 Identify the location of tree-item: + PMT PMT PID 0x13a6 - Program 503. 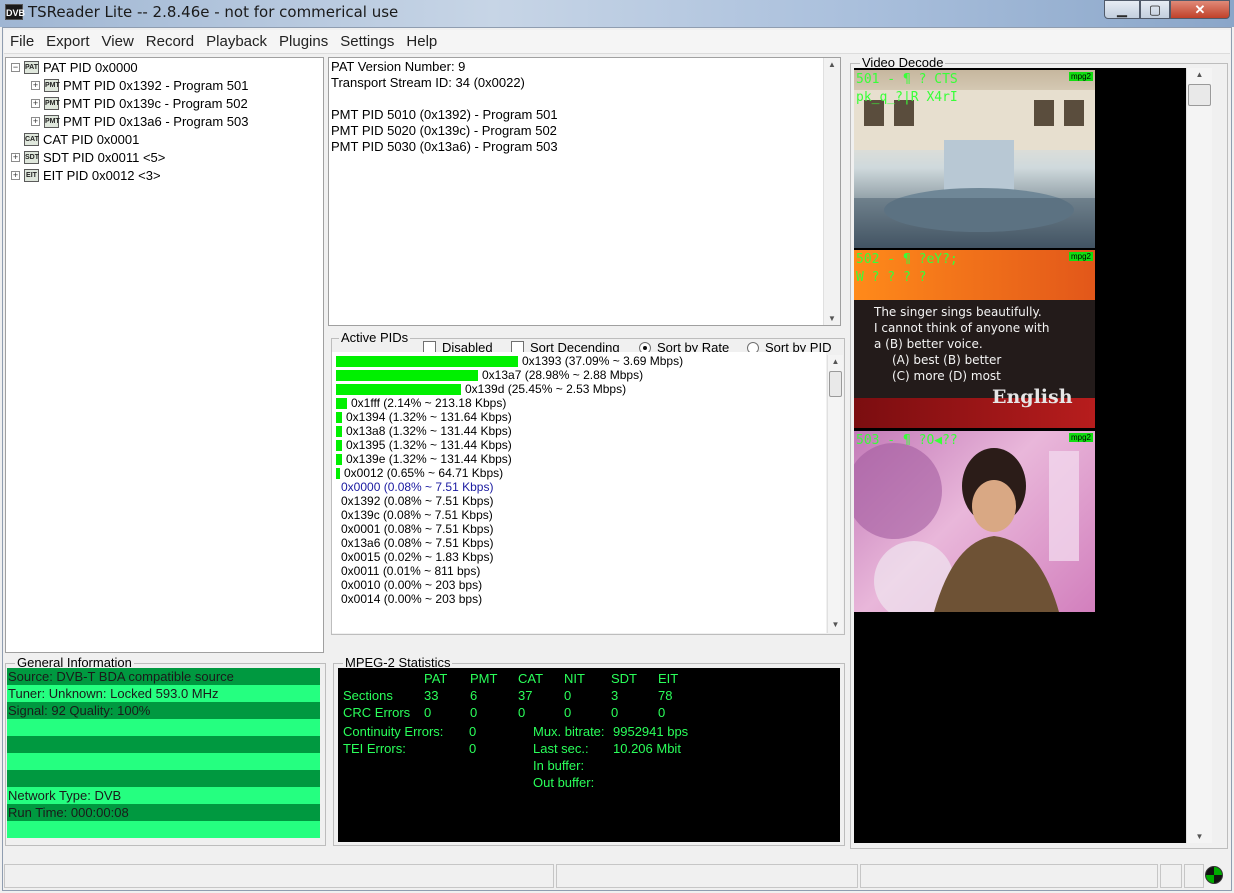
(139, 121).